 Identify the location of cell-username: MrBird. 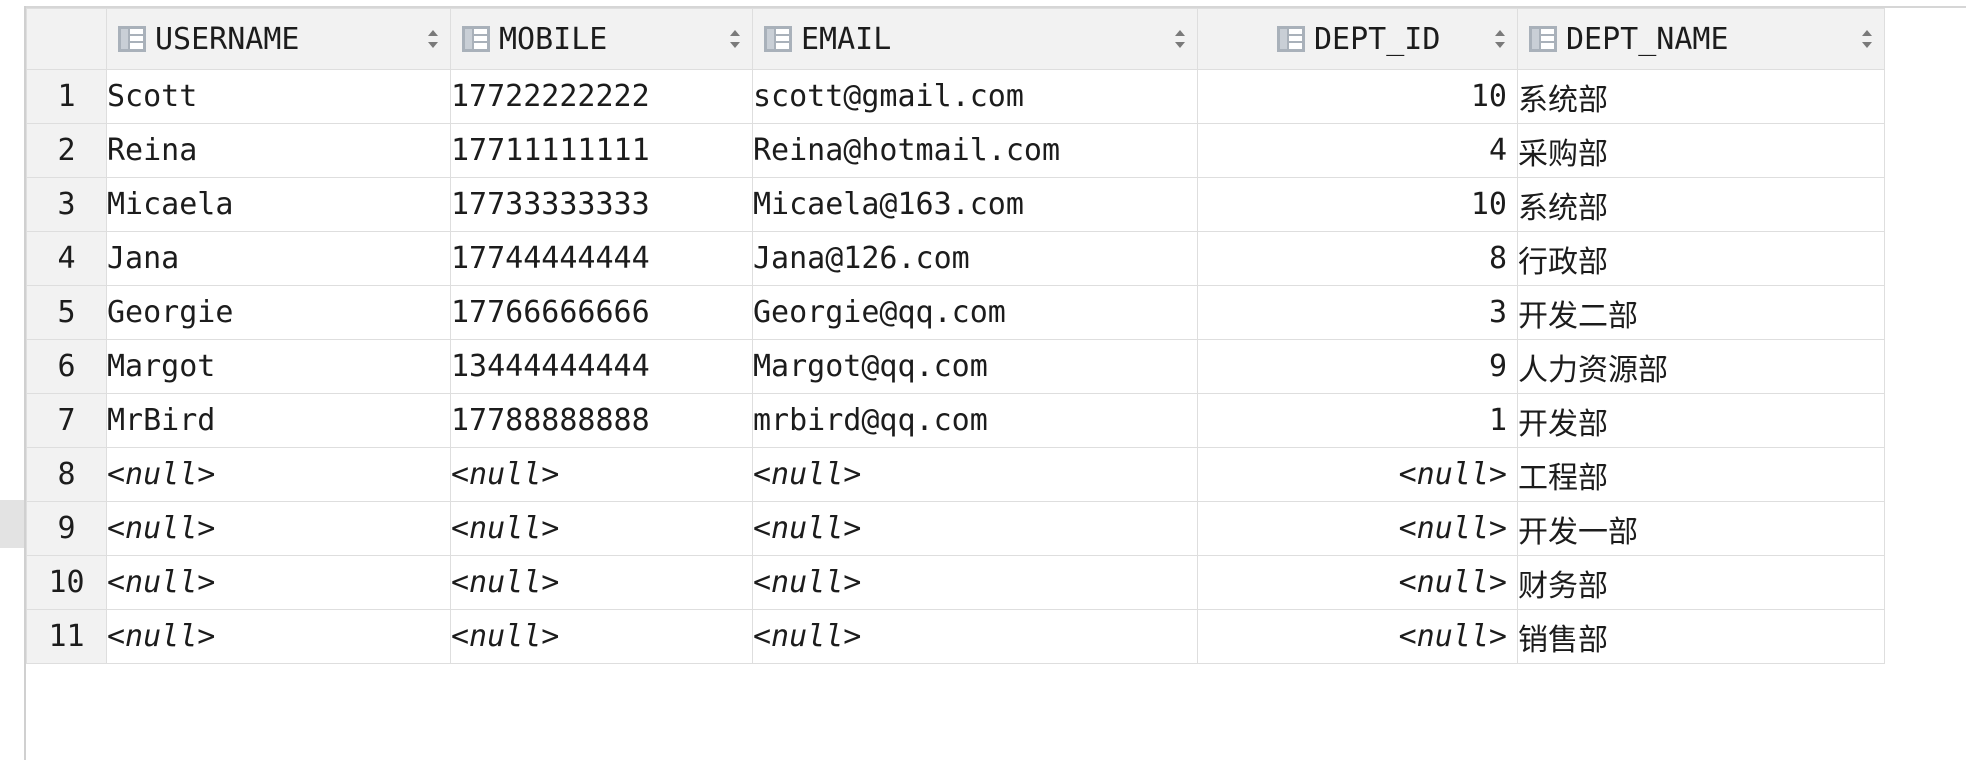
(278, 420).